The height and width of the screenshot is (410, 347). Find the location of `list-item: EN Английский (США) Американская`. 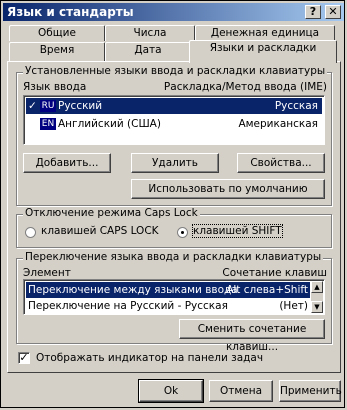

list-item: EN Английский (США) Американская is located at coordinates (174, 124).